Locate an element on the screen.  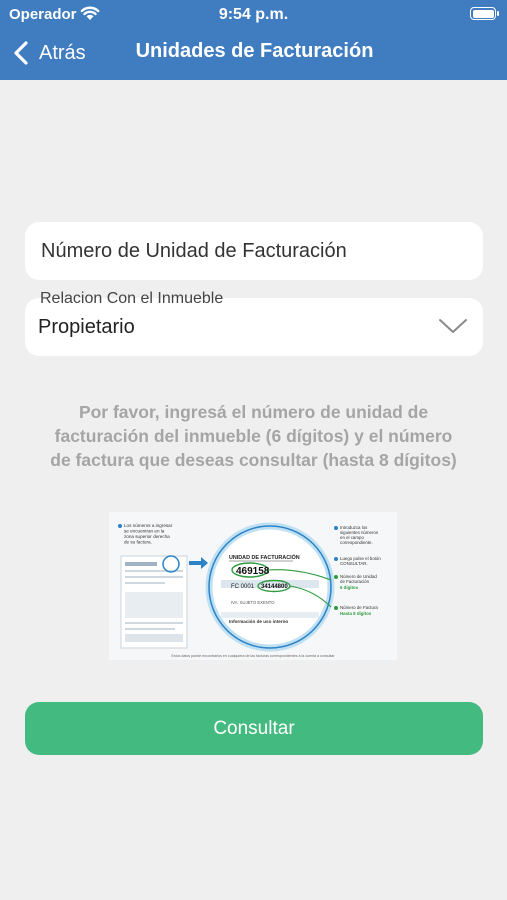
svg-text: Número de Factura is located at coordinates (359, 607).